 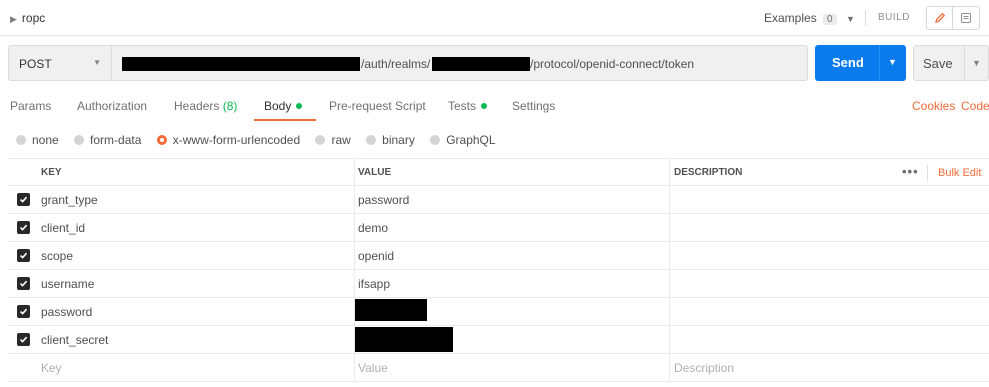 I want to click on collection-breadcrumb: ▶ ropc, so click(x=27, y=18).